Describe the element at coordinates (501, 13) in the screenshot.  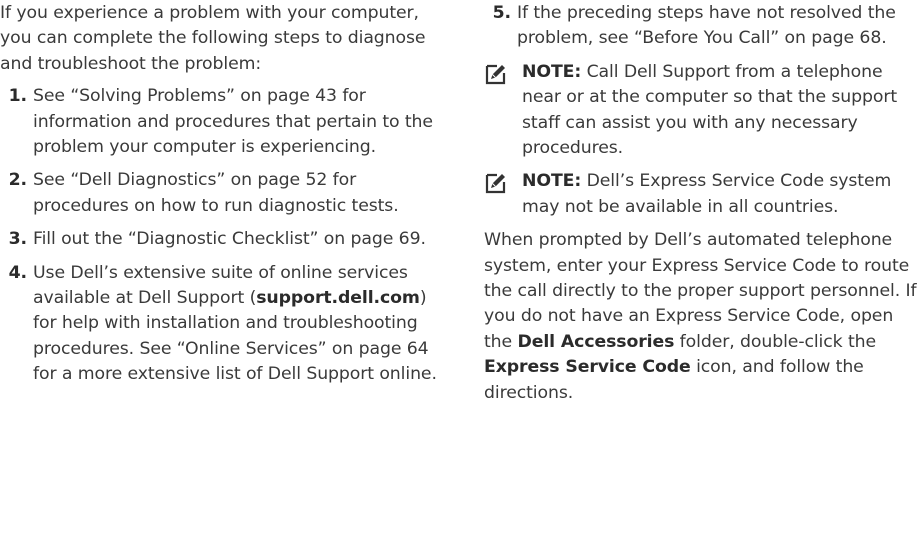
I see `step-number: 5.` at that location.